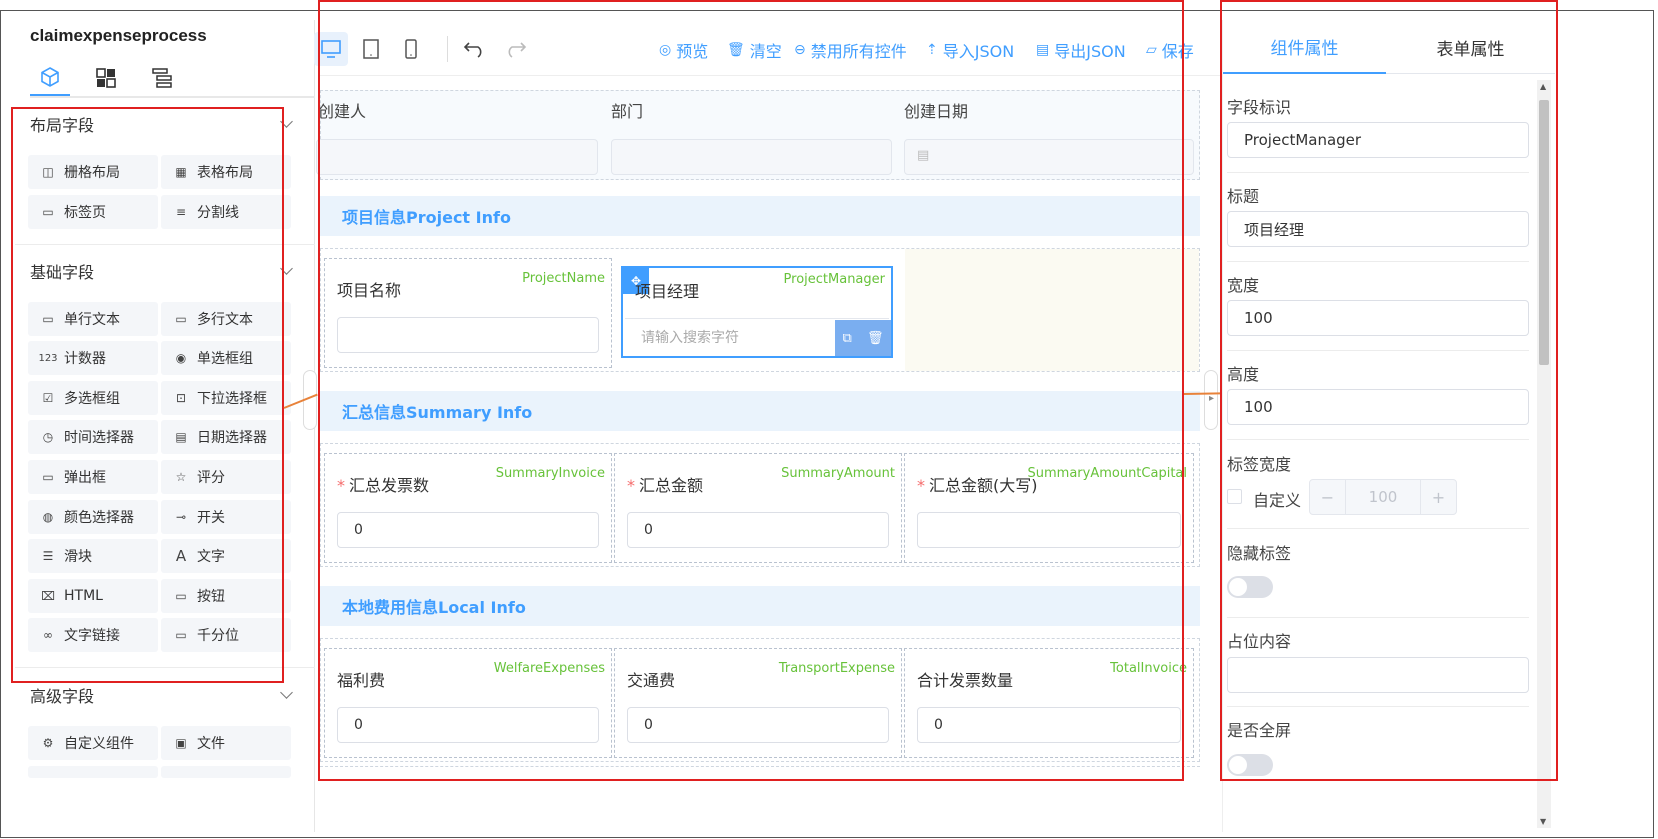 Image resolution: width=1658 pixels, height=839 pixels. I want to click on section-project-info: 项目信息Project Info, so click(760, 216).